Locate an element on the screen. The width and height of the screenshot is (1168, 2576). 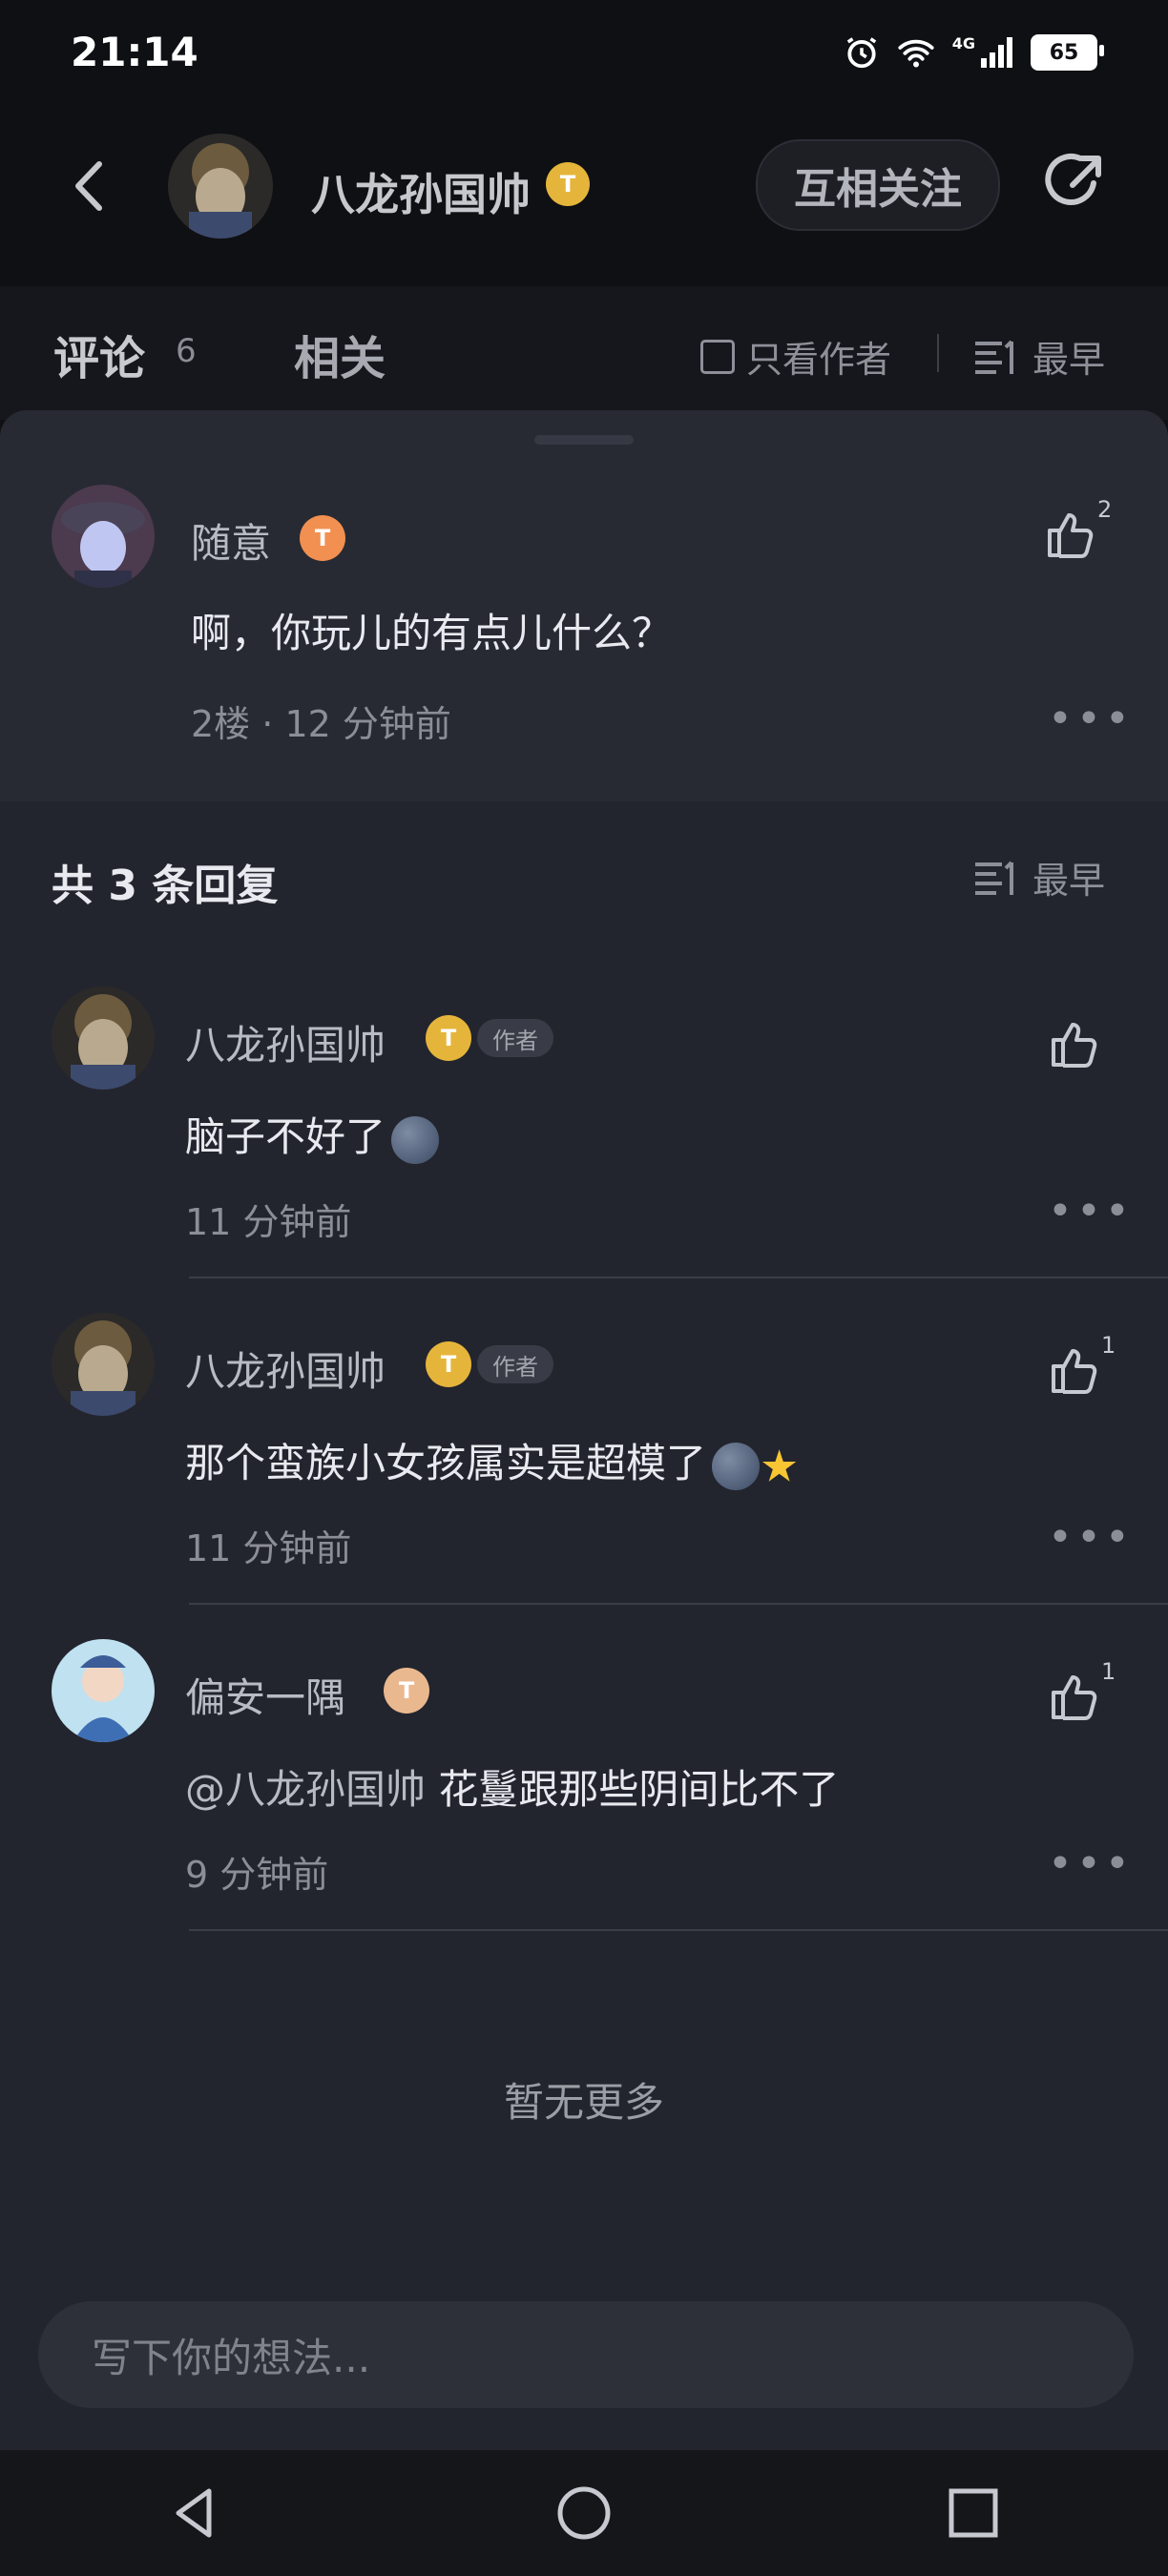
header-title: 八龙孙国帅 is located at coordinates (421, 194).